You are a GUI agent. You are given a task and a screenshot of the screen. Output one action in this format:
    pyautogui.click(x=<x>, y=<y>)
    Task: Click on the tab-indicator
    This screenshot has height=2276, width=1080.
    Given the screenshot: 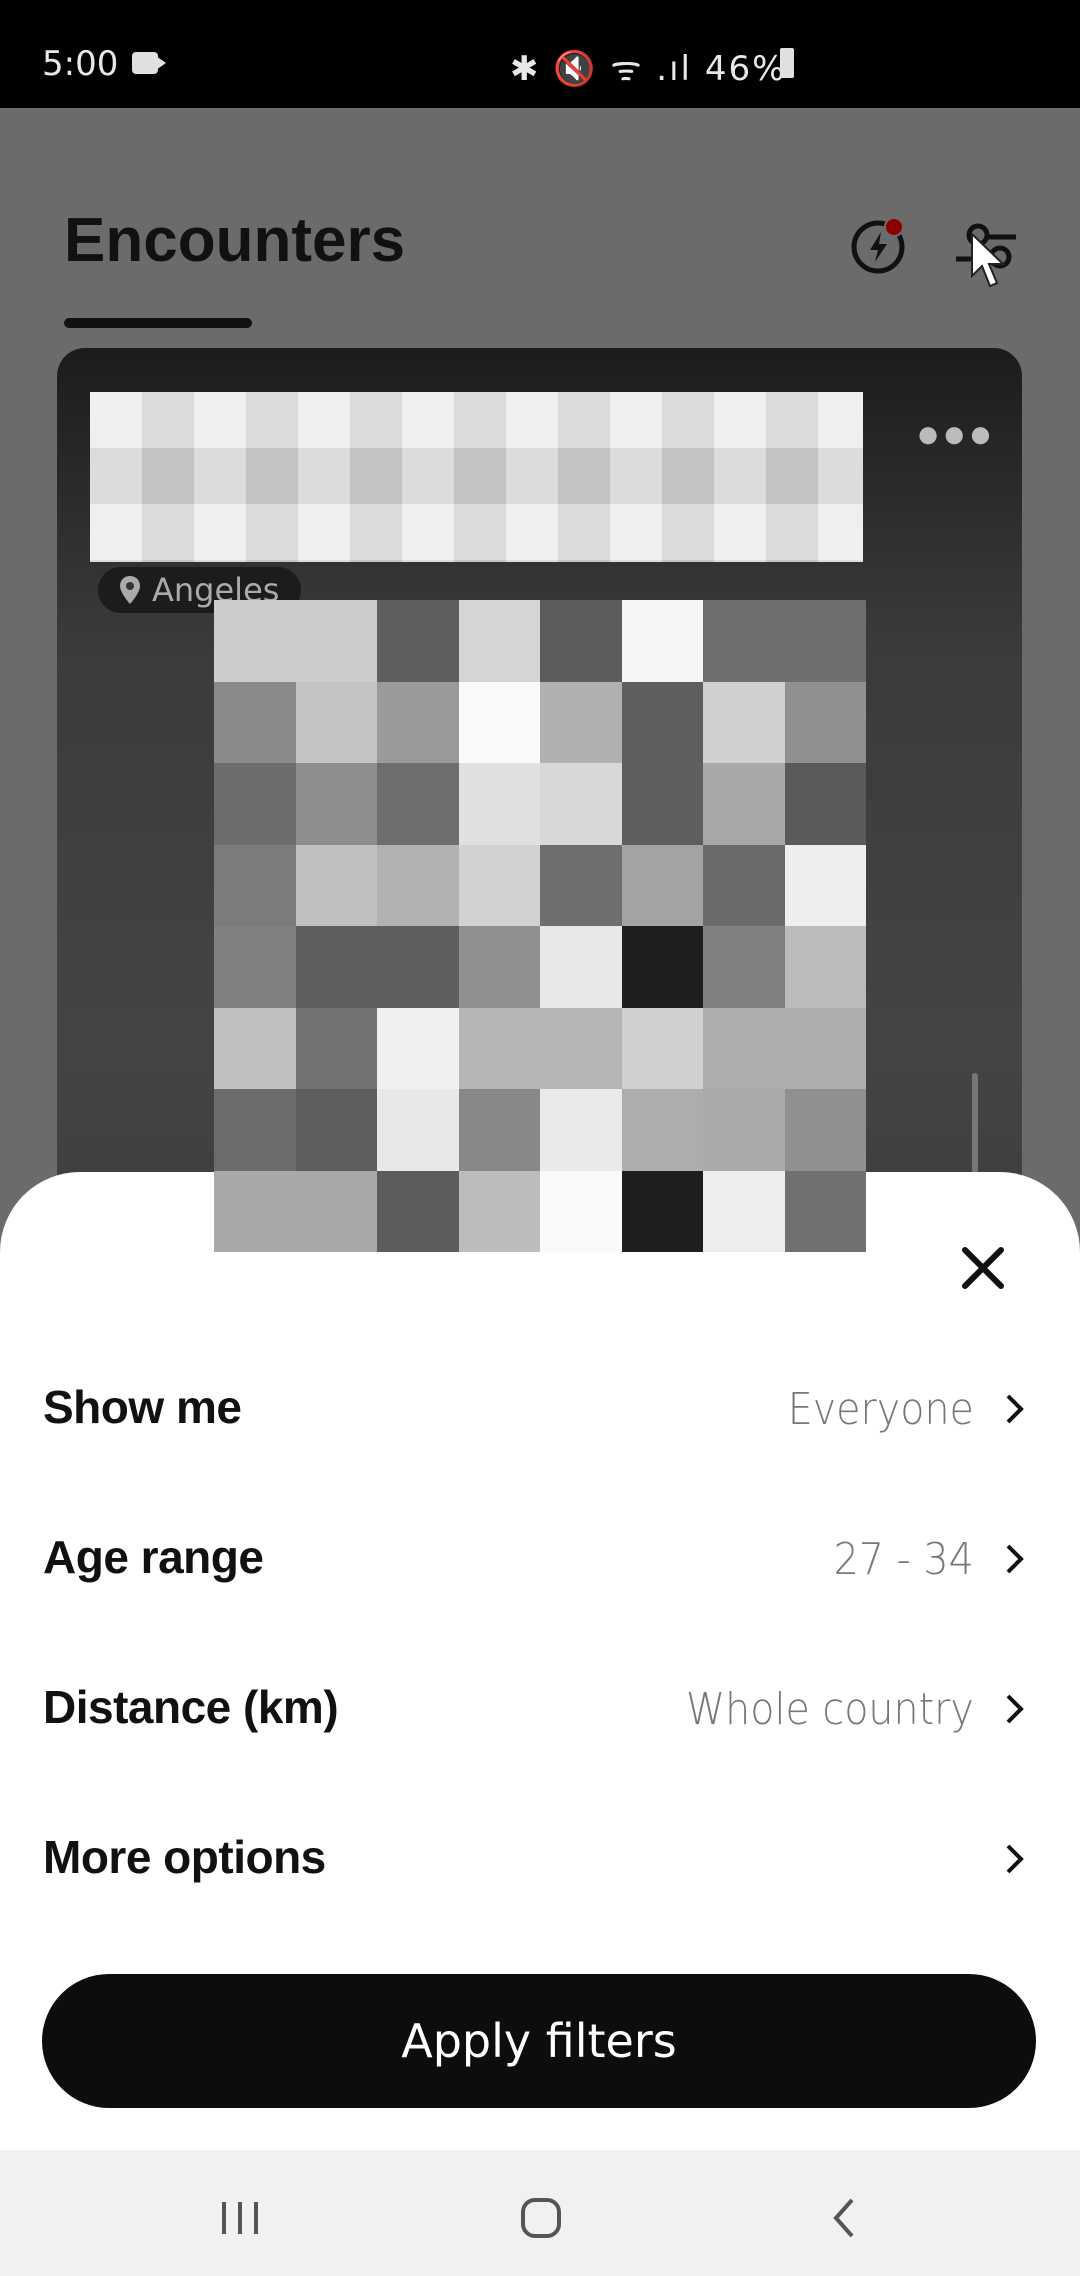 What is the action you would take?
    pyautogui.click(x=158, y=323)
    